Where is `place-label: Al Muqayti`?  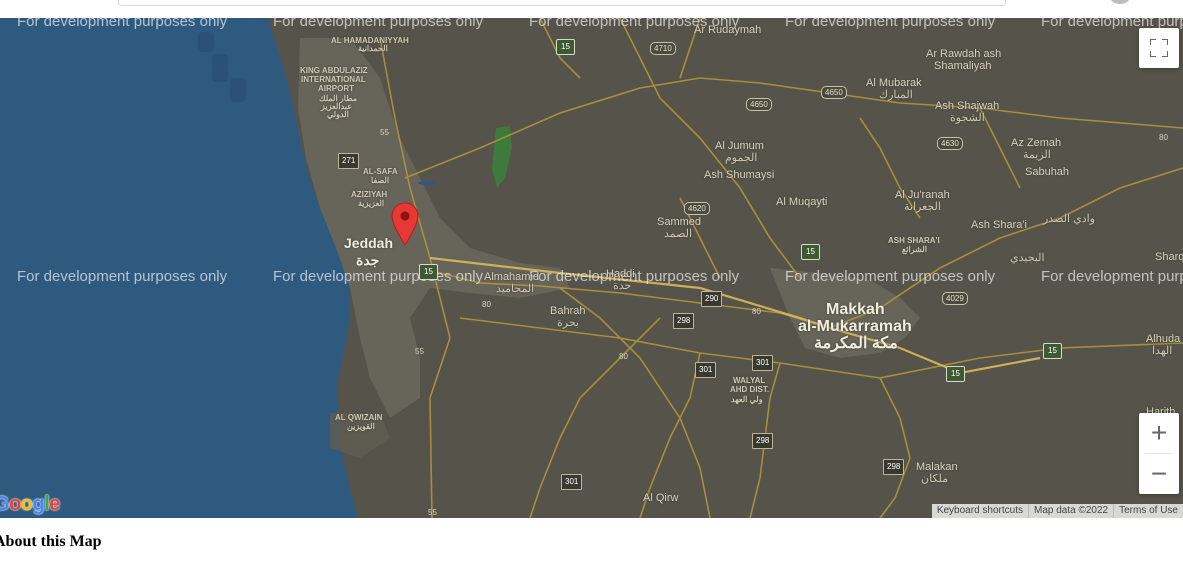 place-label: Al Muqayti is located at coordinates (802, 202).